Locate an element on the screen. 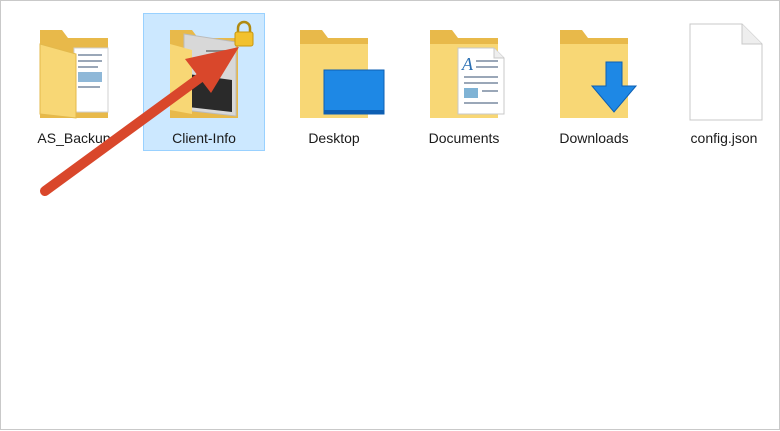 Image resolution: width=780 pixels, height=431 pixels. file-name: Desktop is located at coordinates (334, 138).